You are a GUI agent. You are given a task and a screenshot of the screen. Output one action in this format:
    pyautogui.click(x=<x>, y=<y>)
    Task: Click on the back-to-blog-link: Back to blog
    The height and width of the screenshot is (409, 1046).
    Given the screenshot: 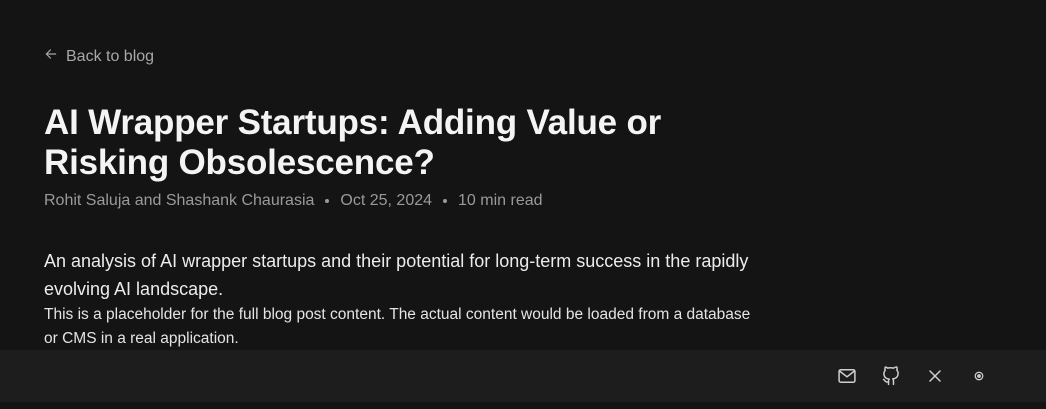 What is the action you would take?
    pyautogui.click(x=99, y=56)
    